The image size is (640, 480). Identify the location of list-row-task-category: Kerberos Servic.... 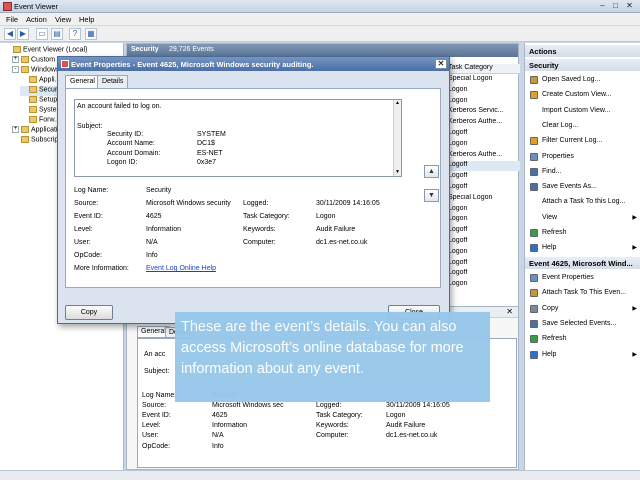
(482, 112).